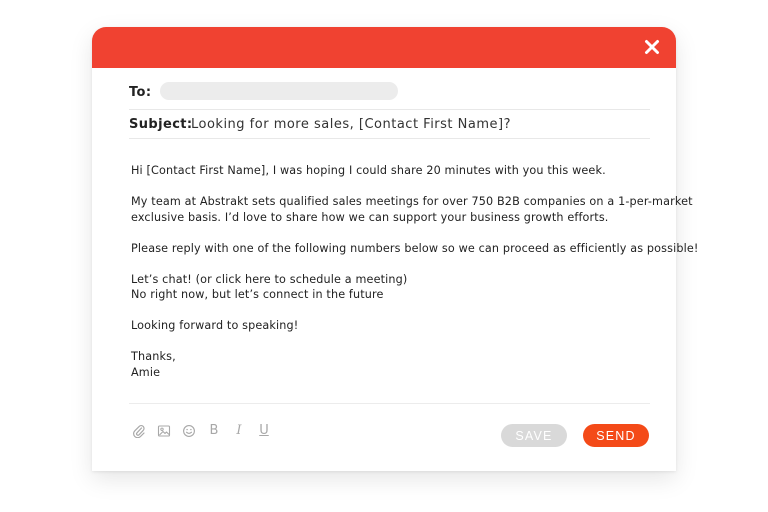  I want to click on formatting-toolbar: B I U, so click(207, 431).